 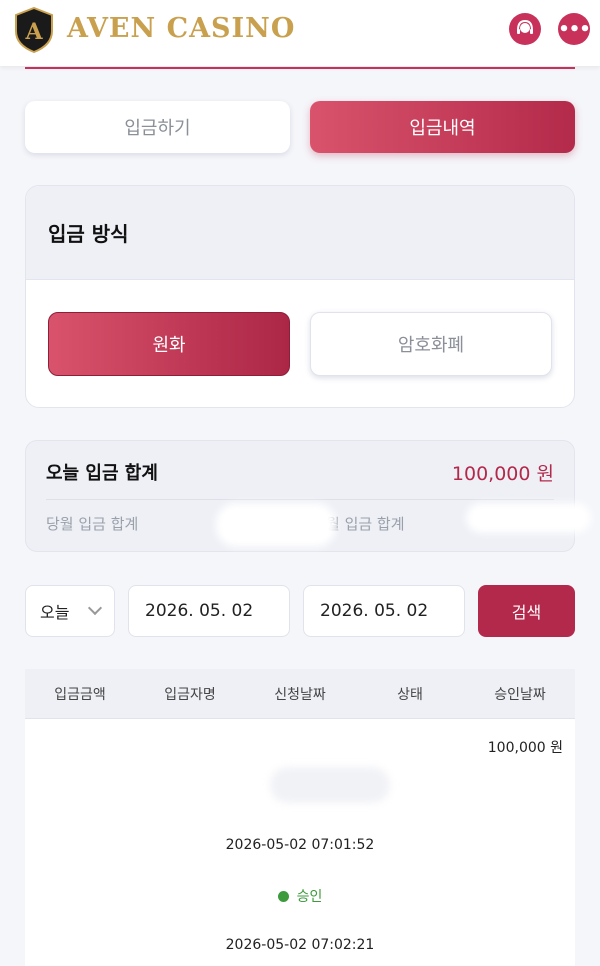 What do you see at coordinates (300, 499) in the screenshot?
I see `summary-divider` at bounding box center [300, 499].